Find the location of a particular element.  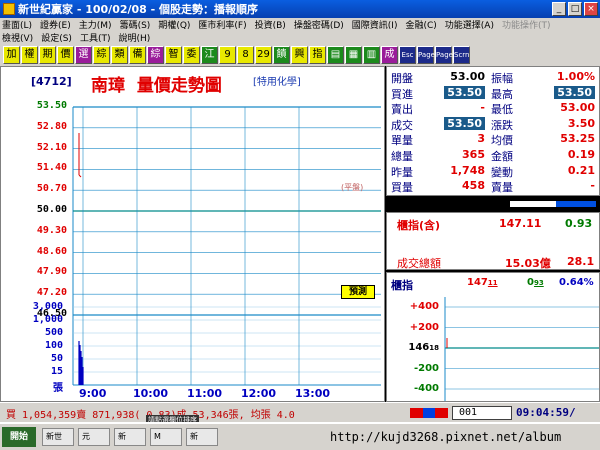

quote-label: 買進 is located at coordinates (402, 94).